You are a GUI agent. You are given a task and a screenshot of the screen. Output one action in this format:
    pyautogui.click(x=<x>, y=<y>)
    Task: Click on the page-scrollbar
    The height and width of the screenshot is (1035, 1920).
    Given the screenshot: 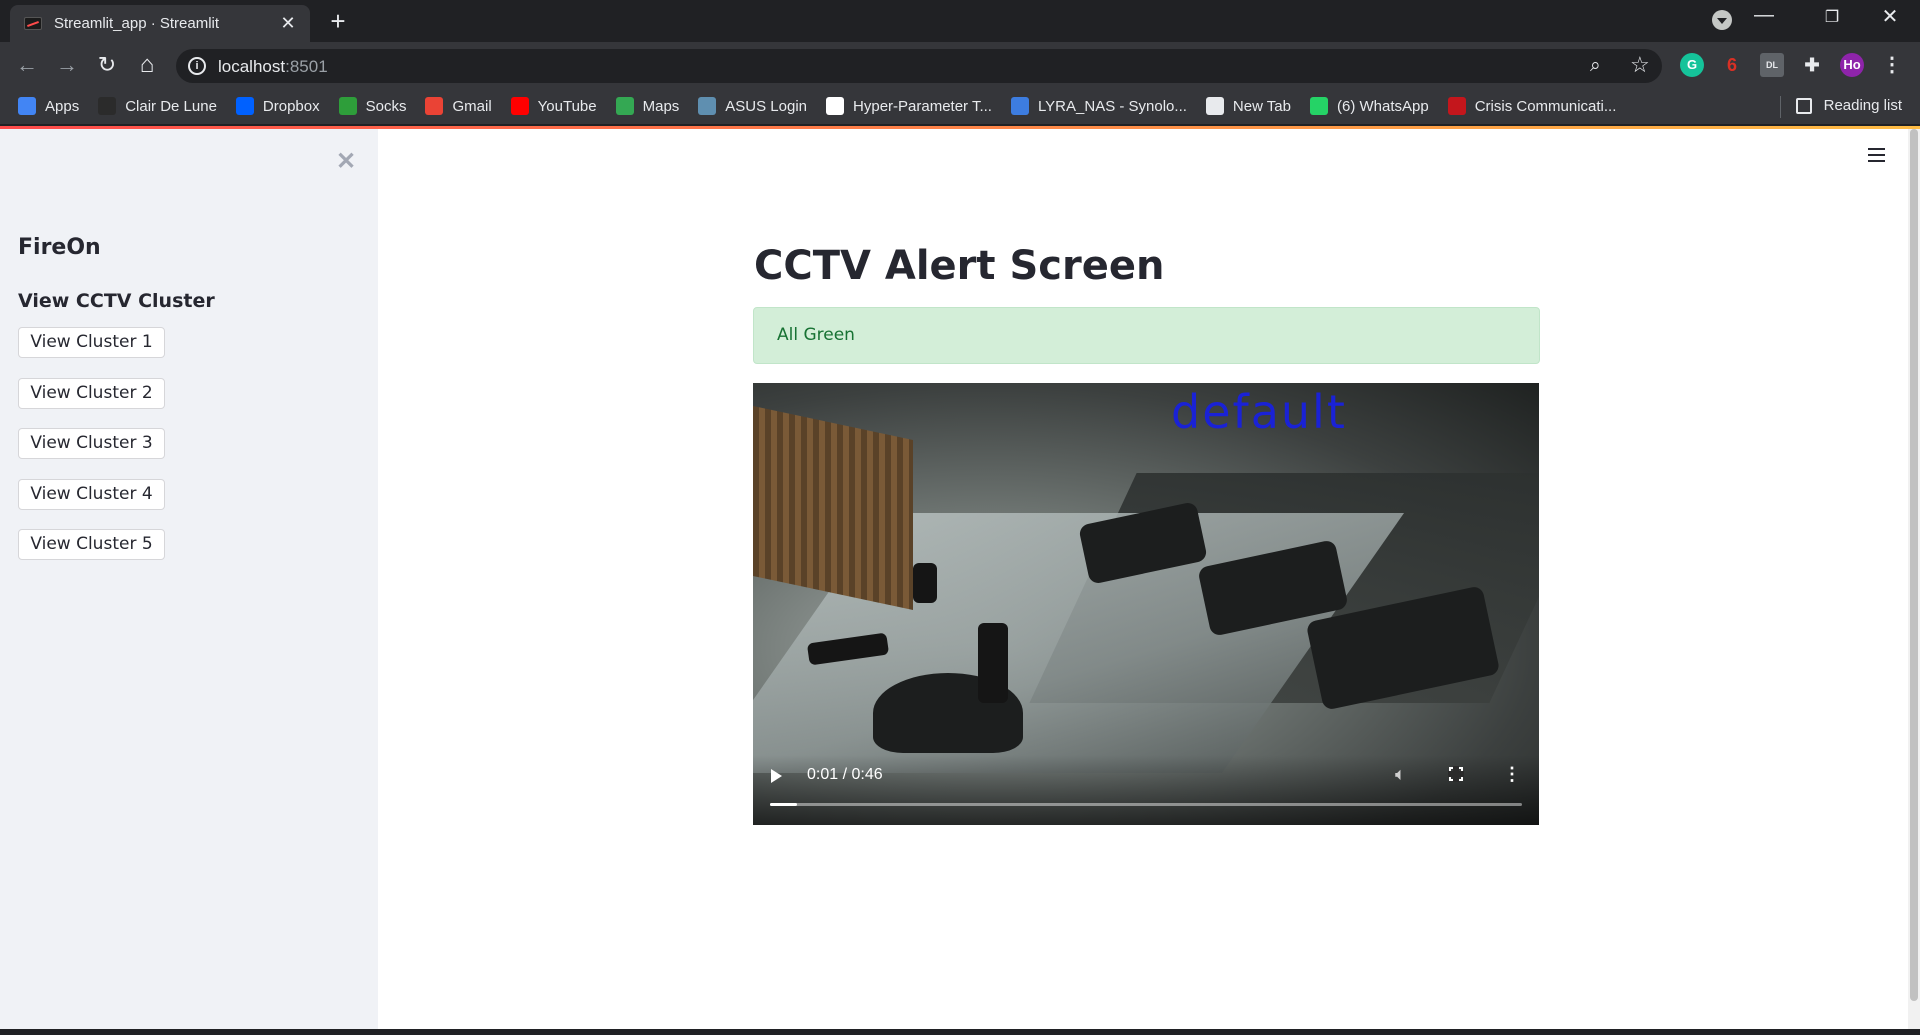 What is the action you would take?
    pyautogui.click(x=1914, y=579)
    